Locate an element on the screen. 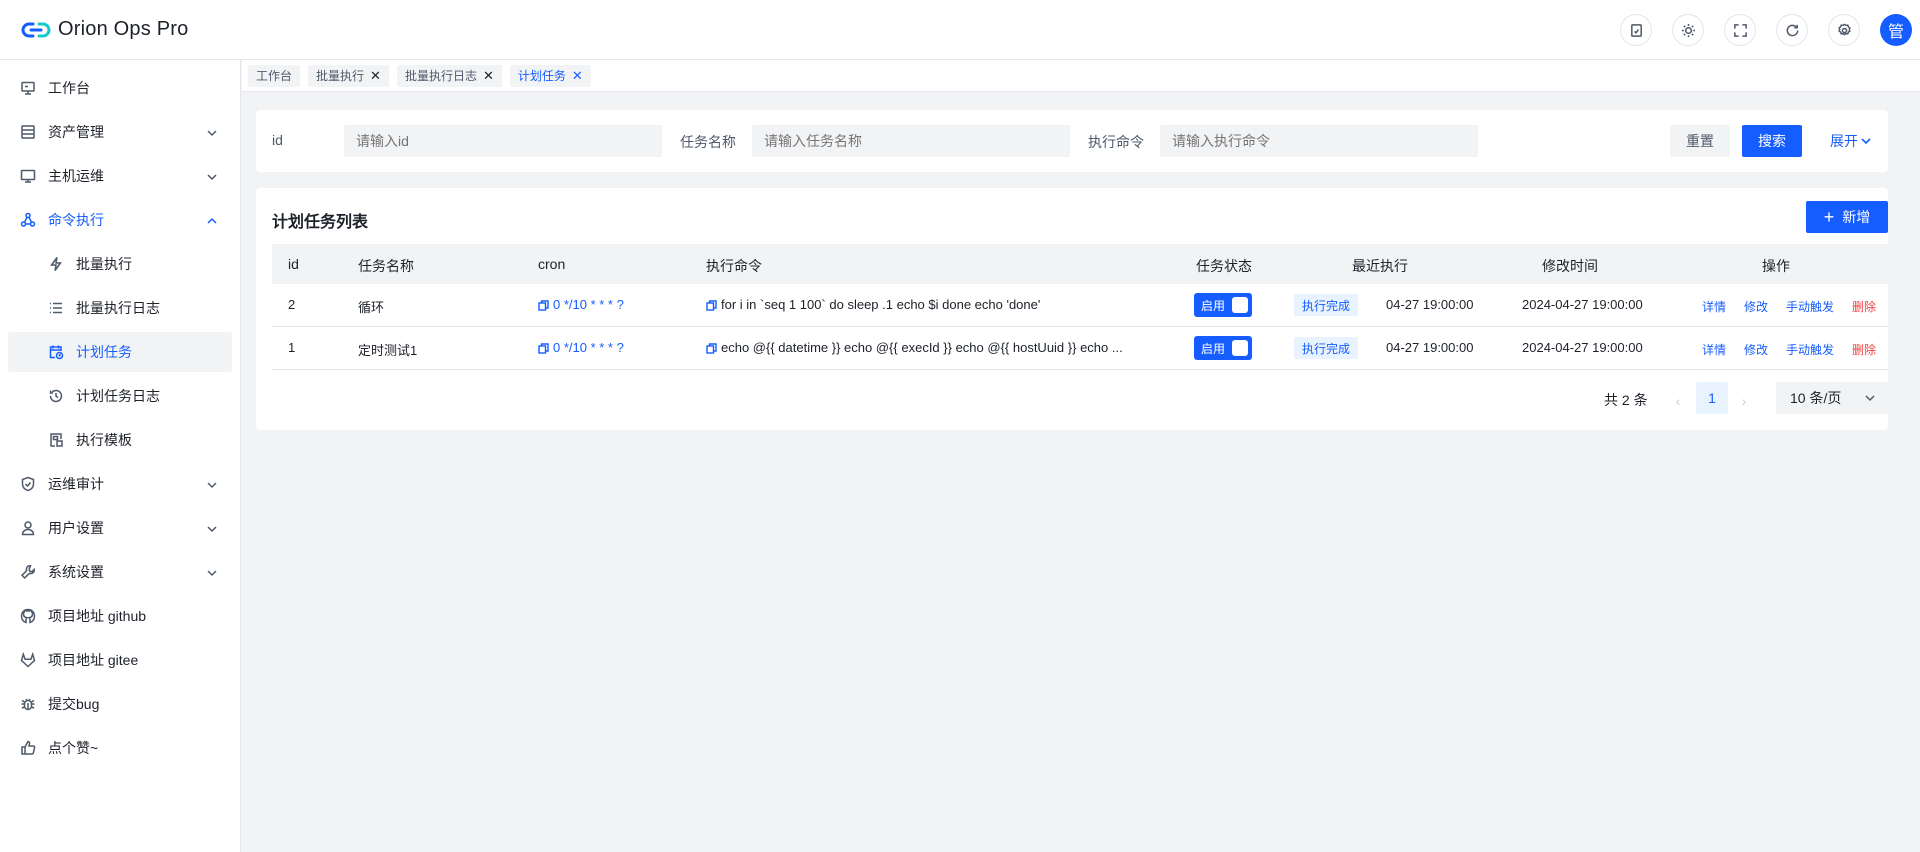 Image resolution: width=1920 pixels, height=852 pixels. top-header: Orion Ops Pro 管 is located at coordinates (960, 30).